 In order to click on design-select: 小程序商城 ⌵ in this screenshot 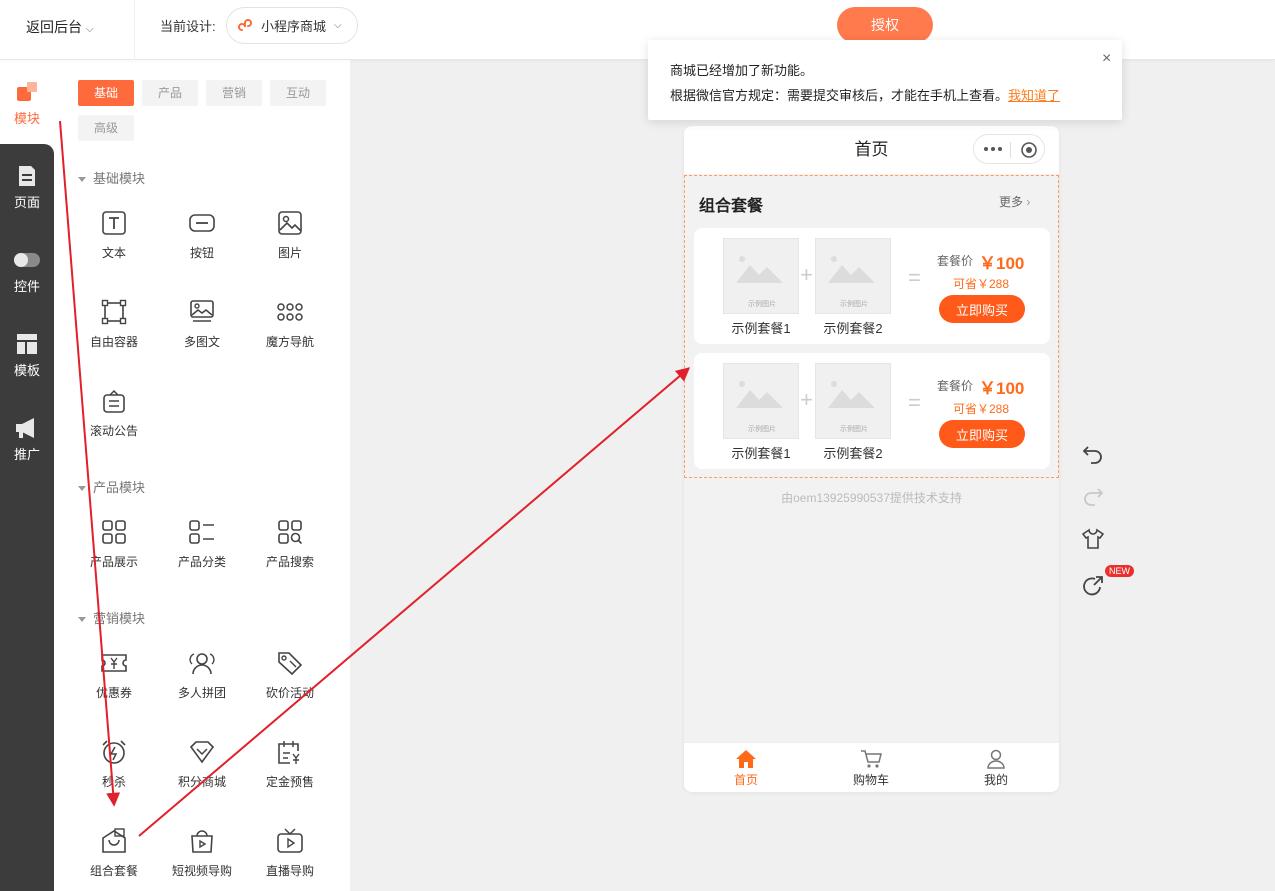, I will do `click(292, 25)`.